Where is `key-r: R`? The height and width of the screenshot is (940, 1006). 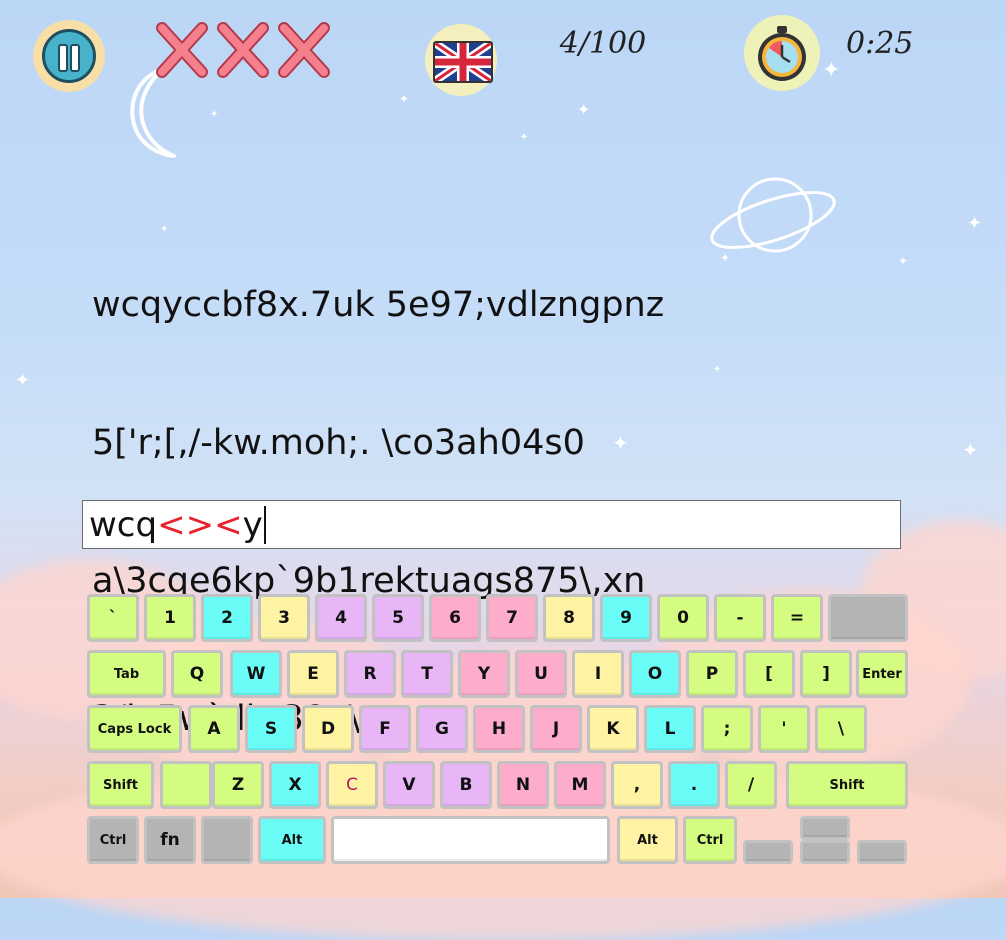
key-r: R is located at coordinates (370, 674).